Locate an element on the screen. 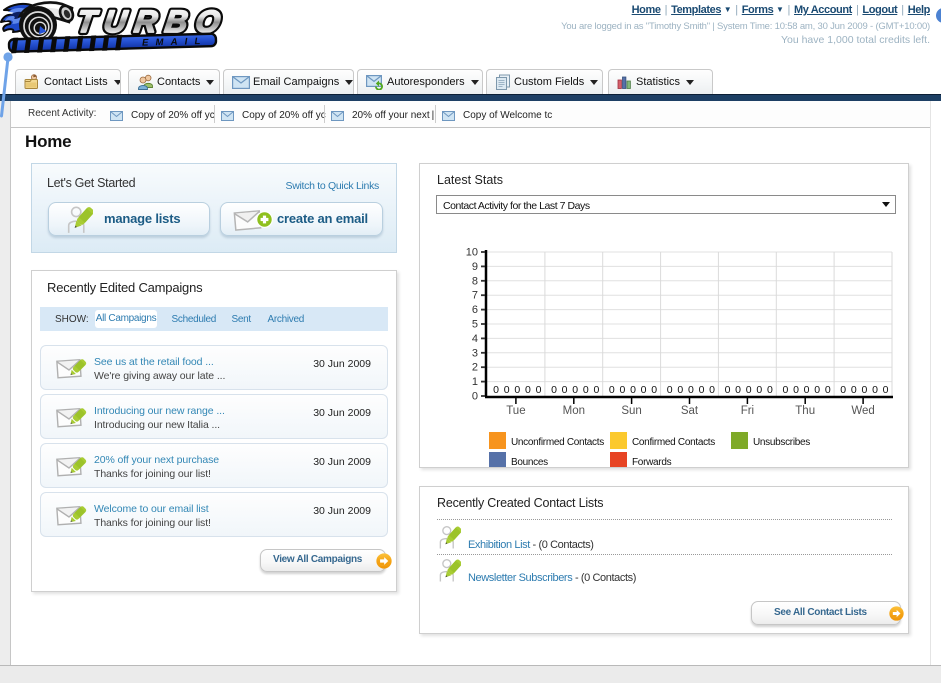 This screenshot has width=941, height=683. svg-text: 6 is located at coordinates (475, 310).